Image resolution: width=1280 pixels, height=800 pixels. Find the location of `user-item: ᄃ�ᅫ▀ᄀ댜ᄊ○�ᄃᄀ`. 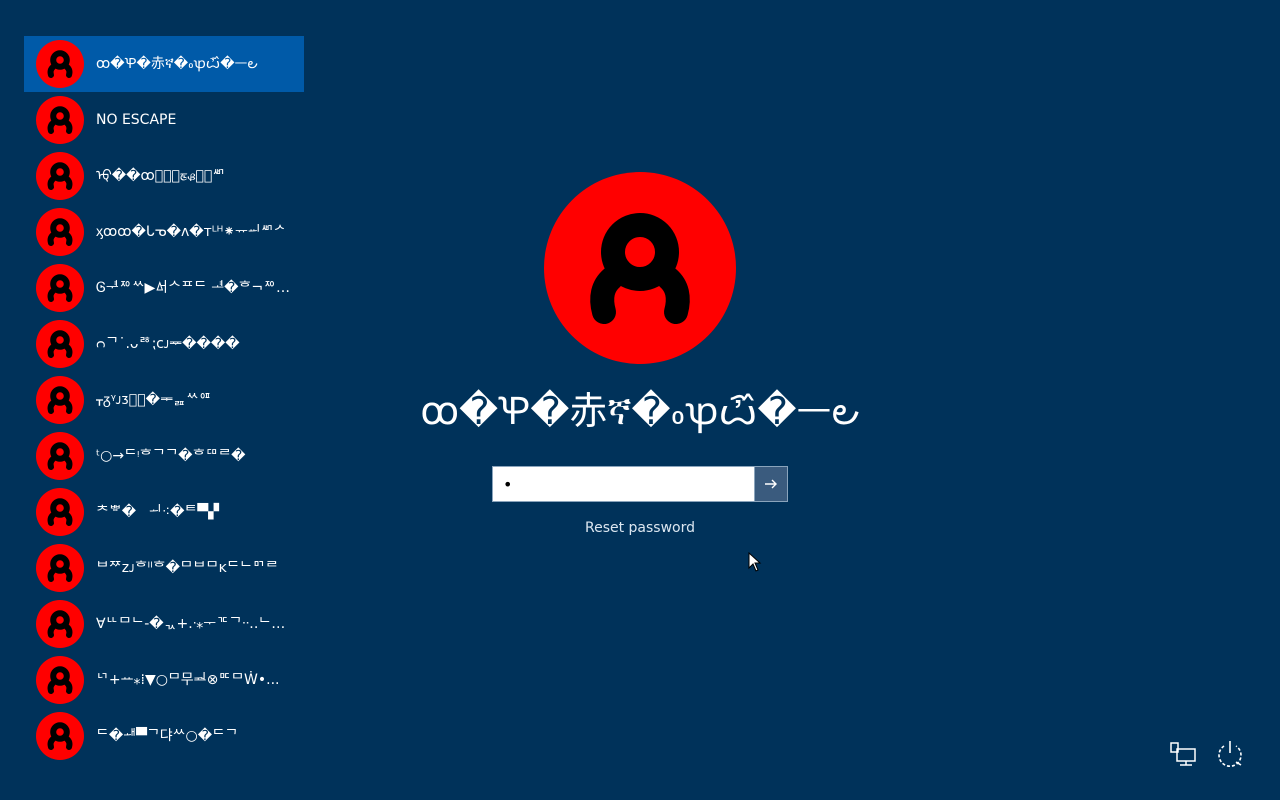

user-item: ᄃ�ᅫ▀ᄀ댜ᄊ○�ᄃᄀ is located at coordinates (164, 736).